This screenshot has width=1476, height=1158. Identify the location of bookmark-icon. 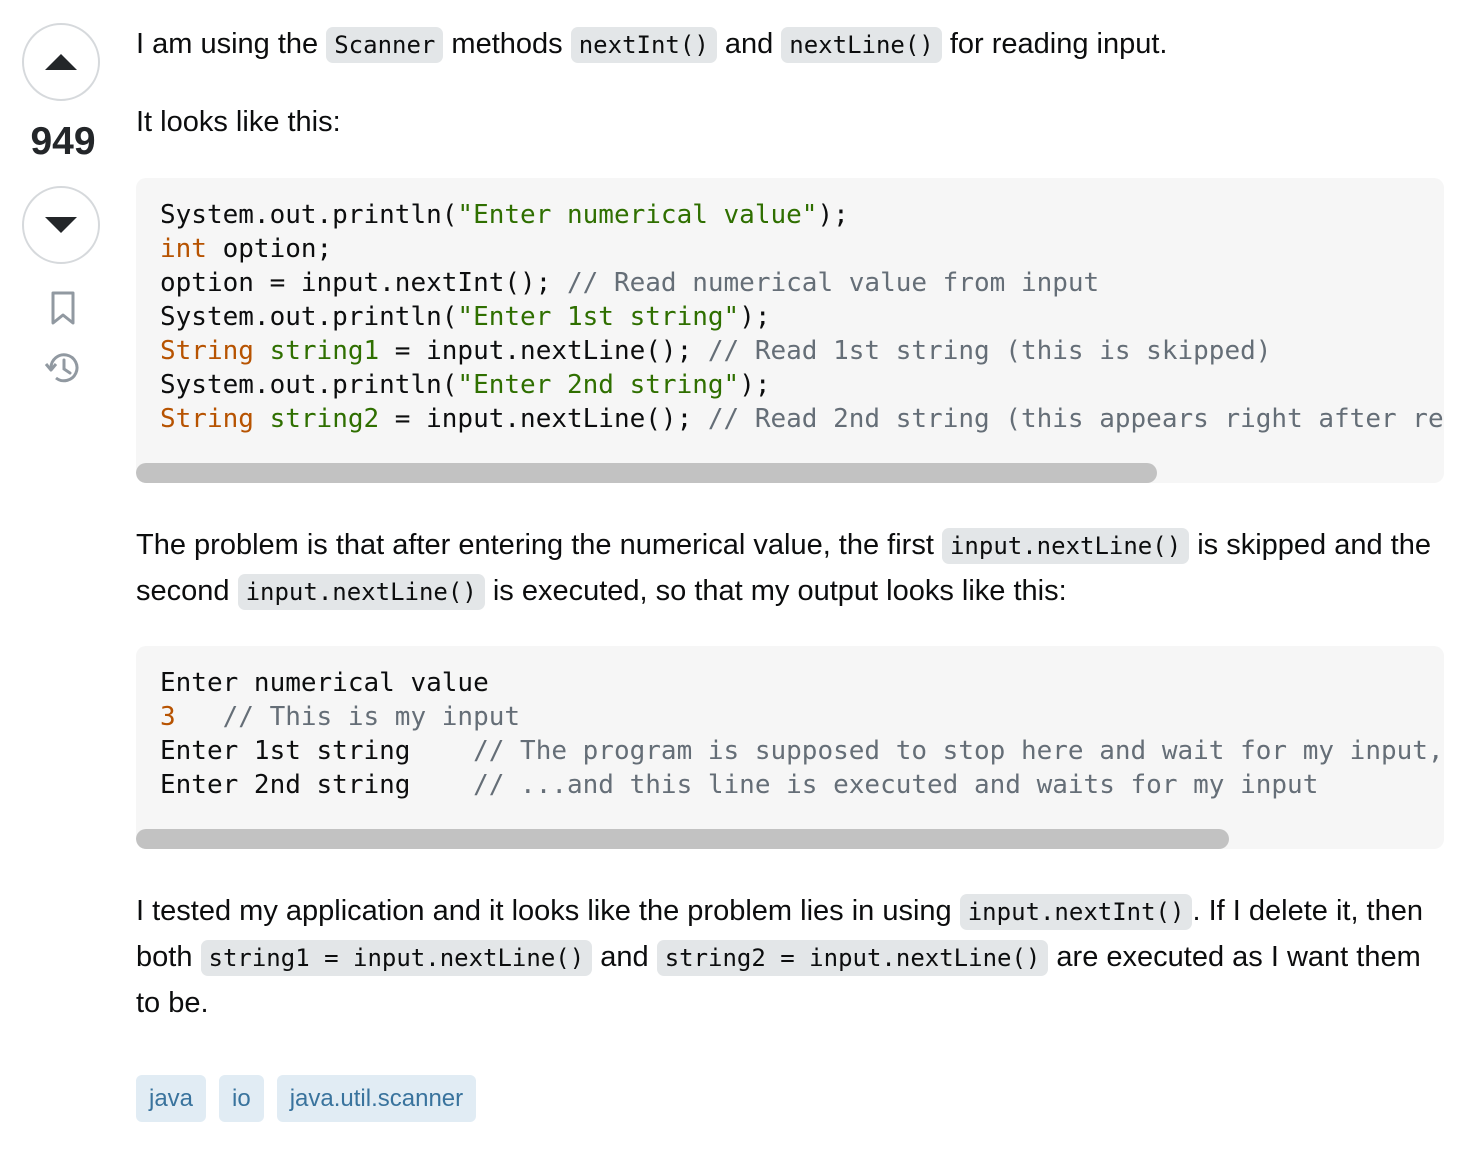
(63, 308).